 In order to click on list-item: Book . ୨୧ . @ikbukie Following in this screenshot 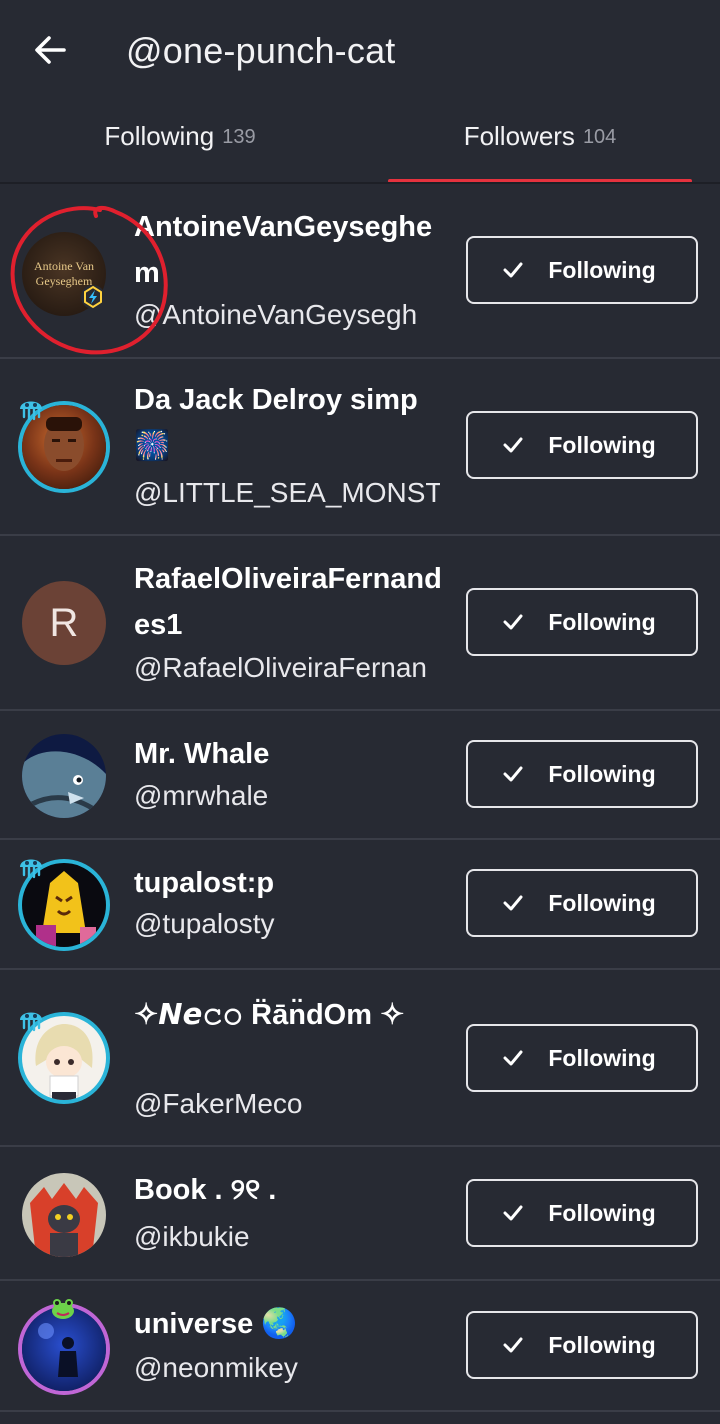, I will do `click(360, 1214)`.